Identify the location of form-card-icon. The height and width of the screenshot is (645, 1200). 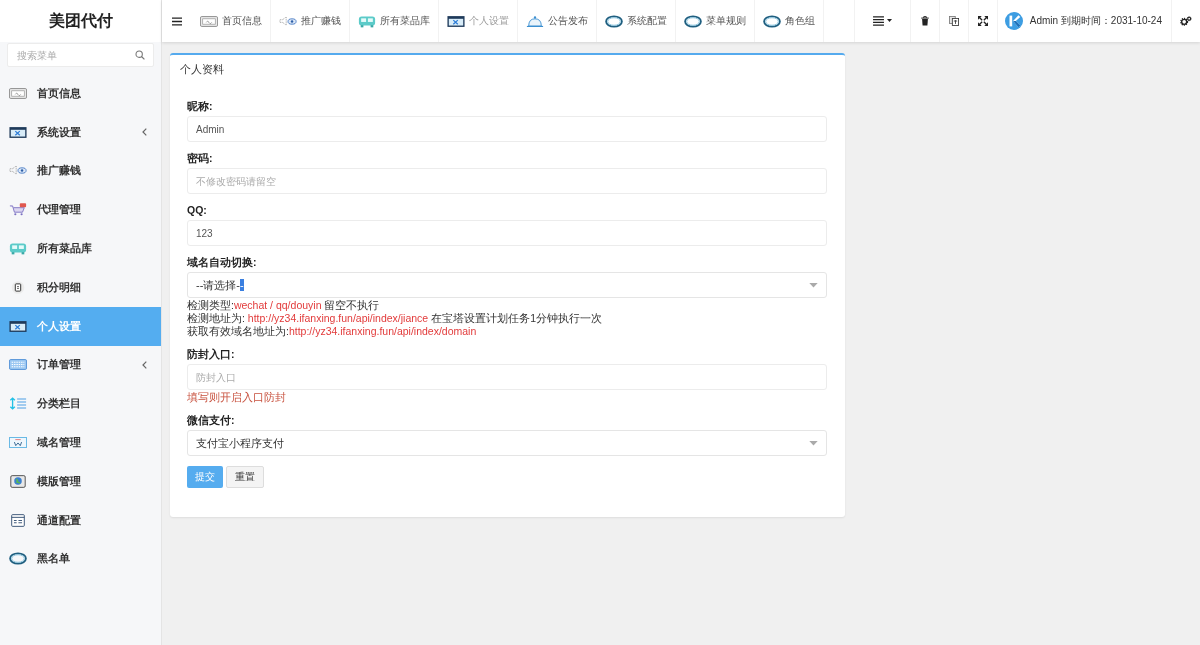
(18, 520).